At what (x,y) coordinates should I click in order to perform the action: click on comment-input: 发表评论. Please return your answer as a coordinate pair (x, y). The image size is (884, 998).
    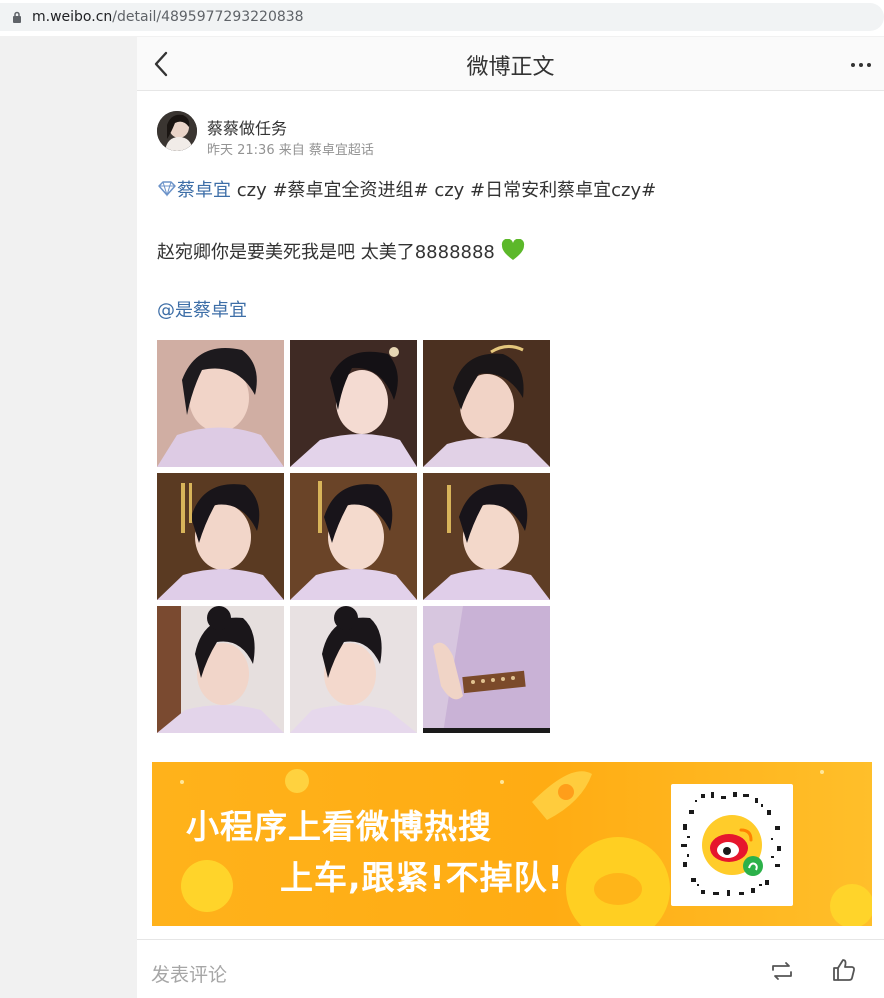
    Looking at the image, I should click on (189, 973).